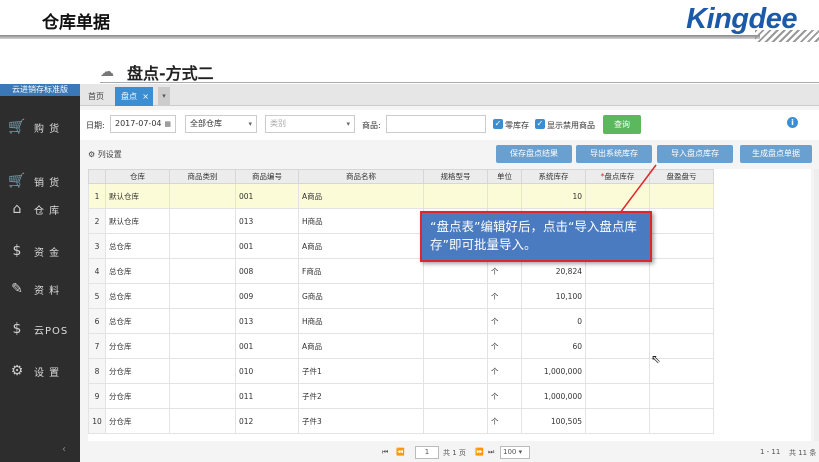  What do you see at coordinates (553, 271) in the screenshot?
I see `cell-system-stock: 20,824` at bounding box center [553, 271].